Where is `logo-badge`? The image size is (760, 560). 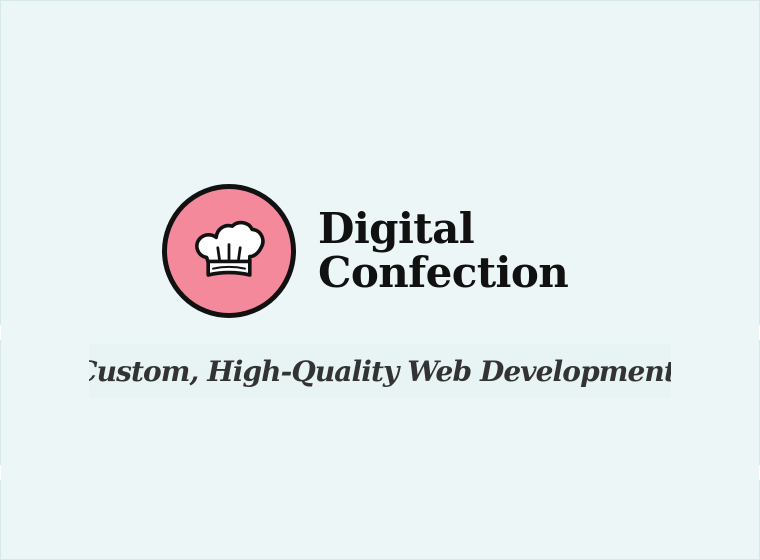
logo-badge is located at coordinates (229, 251).